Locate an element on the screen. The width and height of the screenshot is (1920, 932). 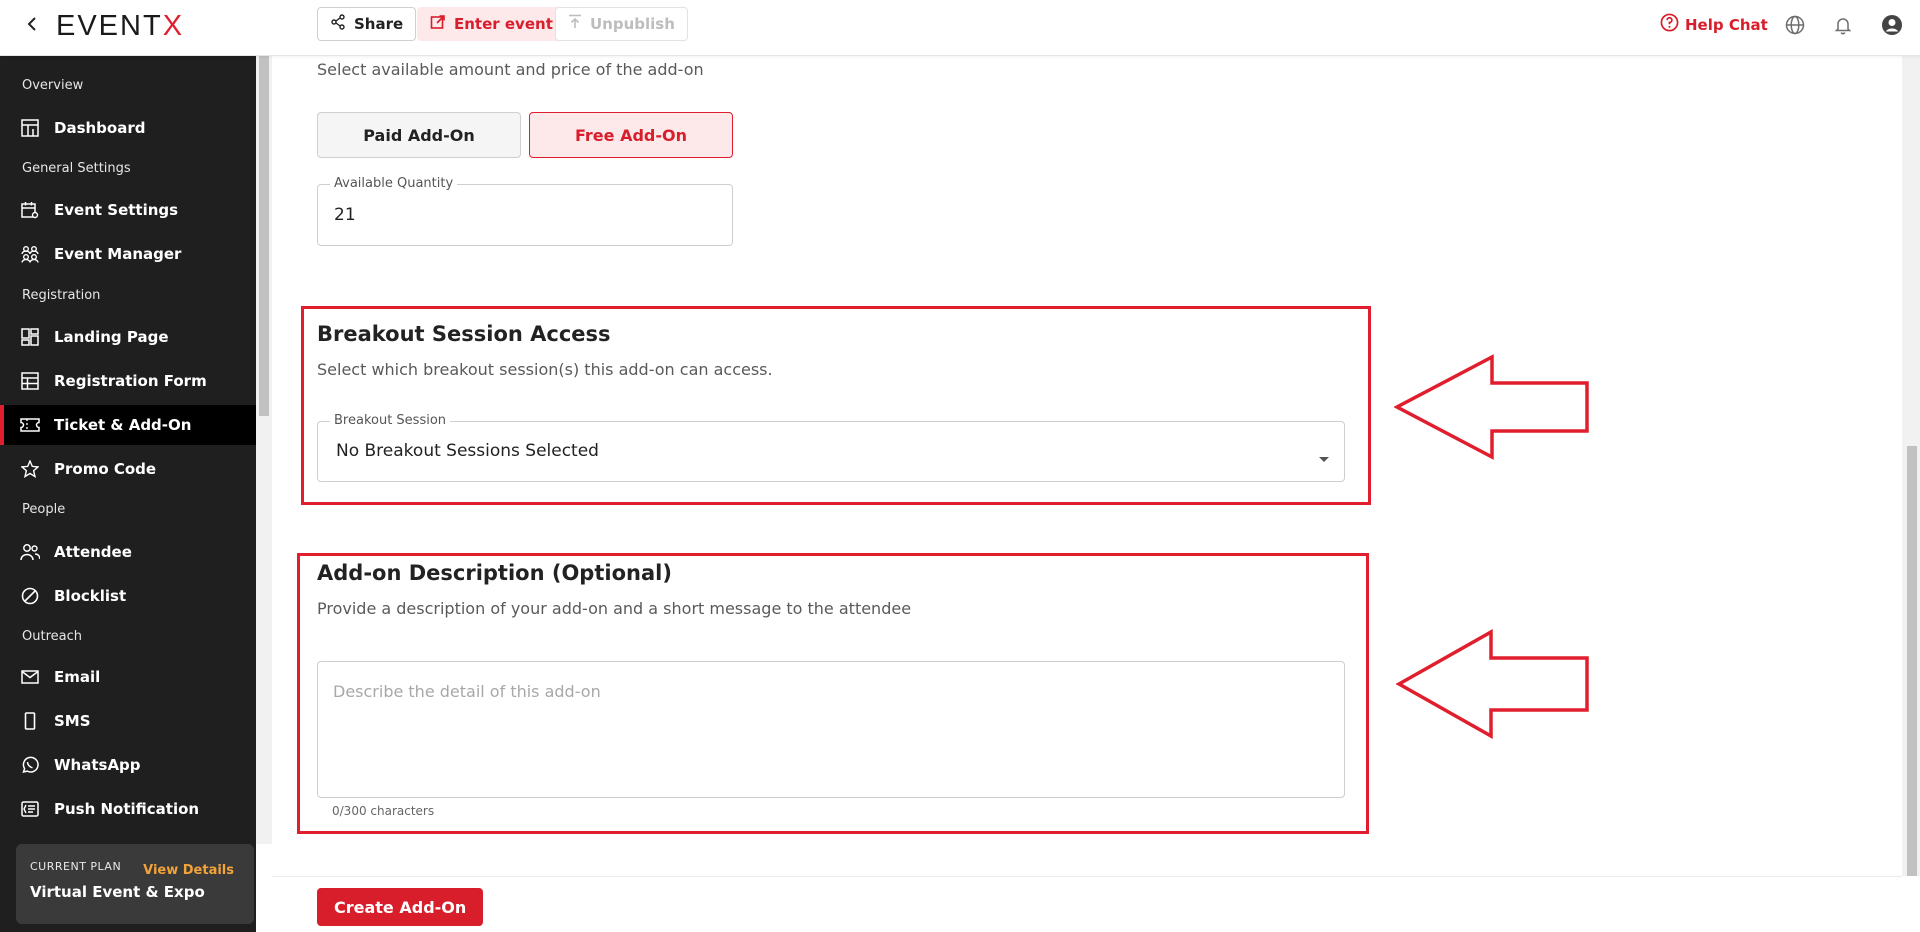
quantity-value: 21 is located at coordinates (345, 215).